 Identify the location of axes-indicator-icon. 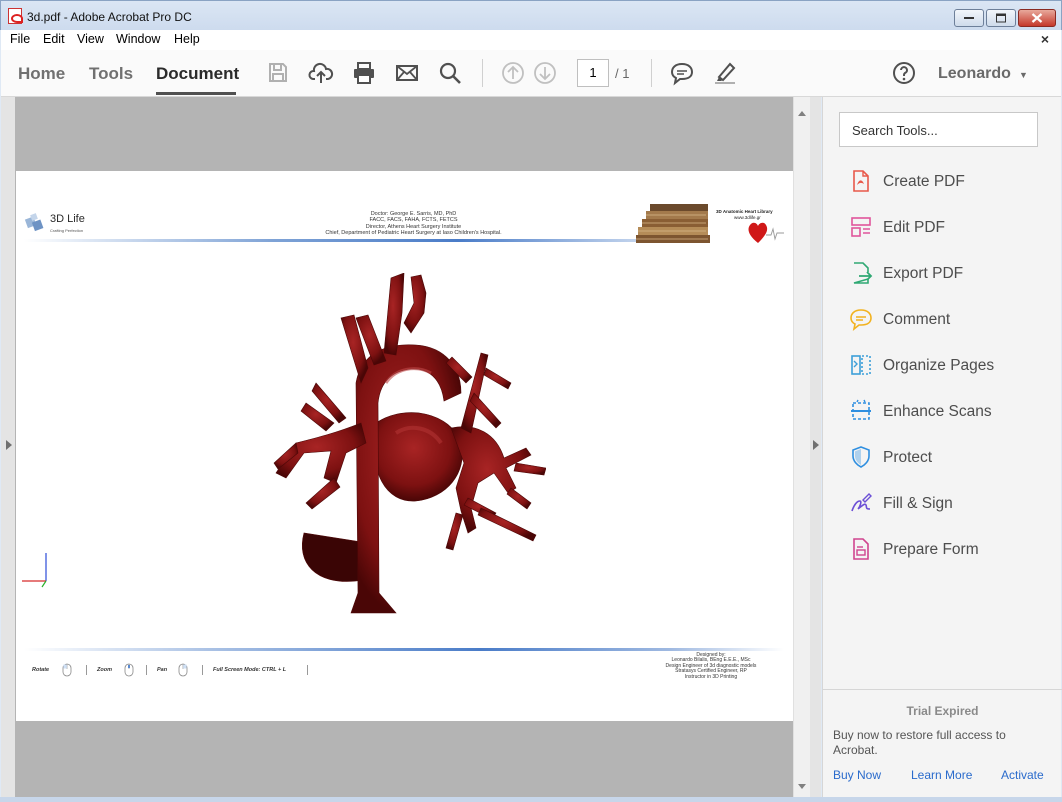
(34, 570).